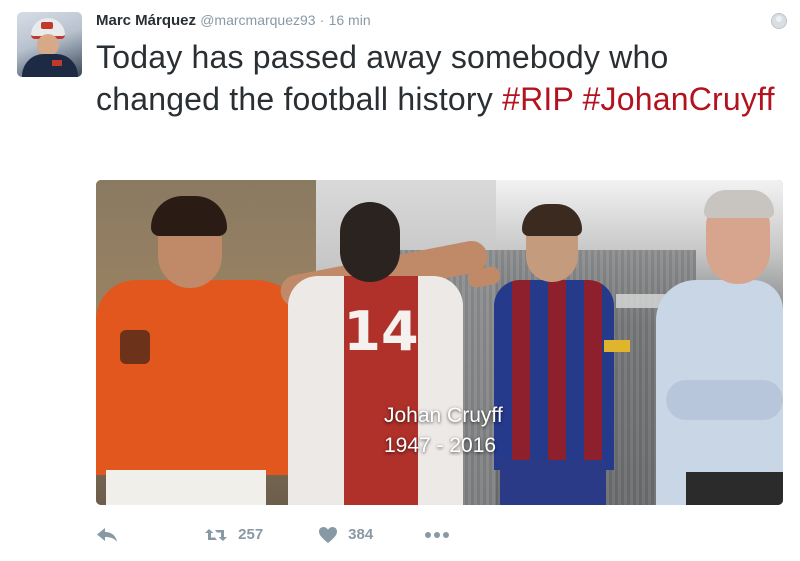 Image resolution: width=800 pixels, height=561 pixels. I want to click on reply-icon, so click(107, 534).